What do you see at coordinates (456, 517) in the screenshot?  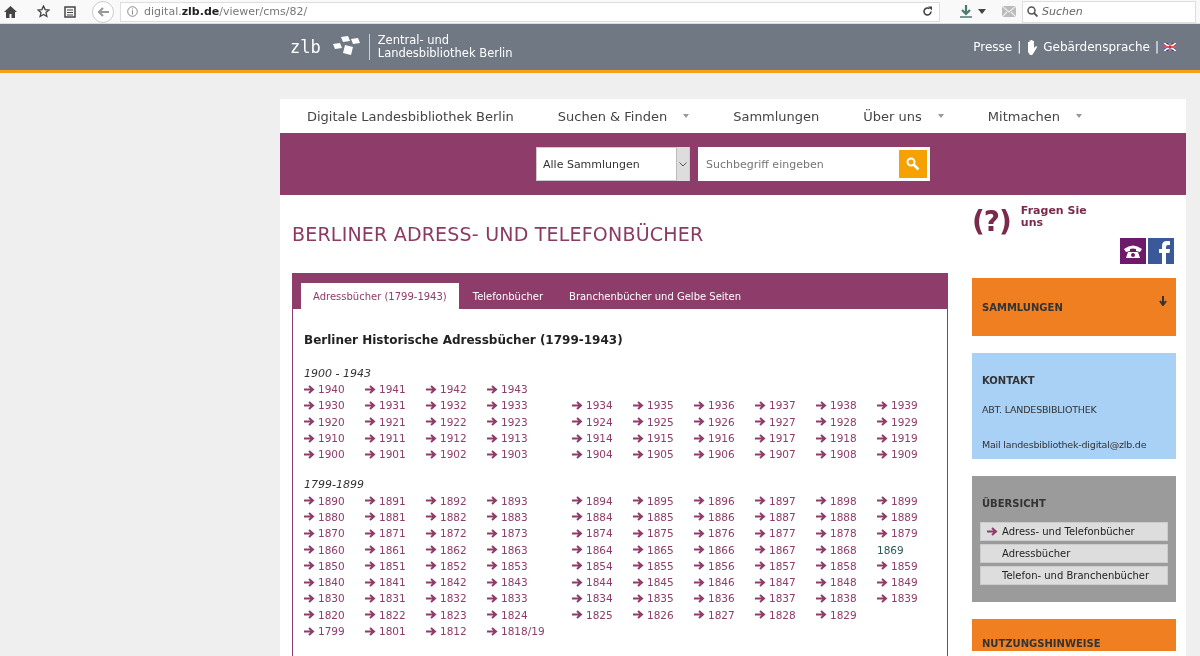 I see `year-link: 1882` at bounding box center [456, 517].